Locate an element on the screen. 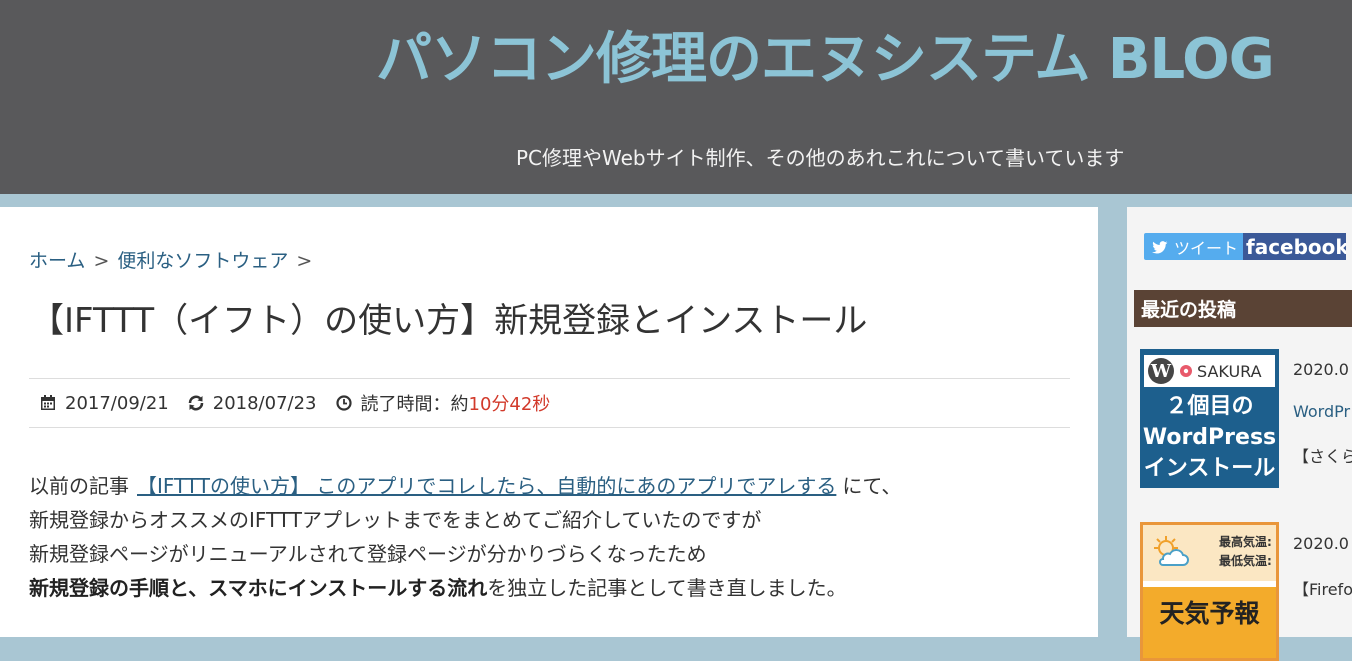  body-text-suffix: にて、 is located at coordinates (872, 486).